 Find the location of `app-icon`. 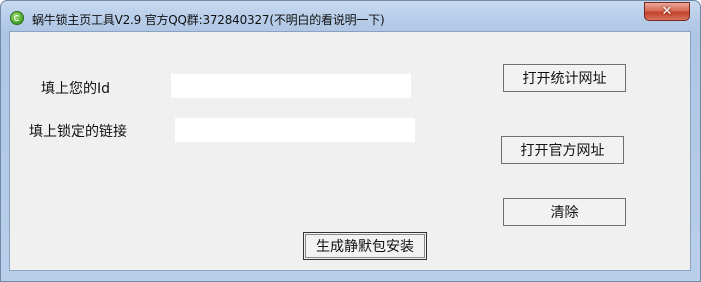

app-icon is located at coordinates (17, 18).